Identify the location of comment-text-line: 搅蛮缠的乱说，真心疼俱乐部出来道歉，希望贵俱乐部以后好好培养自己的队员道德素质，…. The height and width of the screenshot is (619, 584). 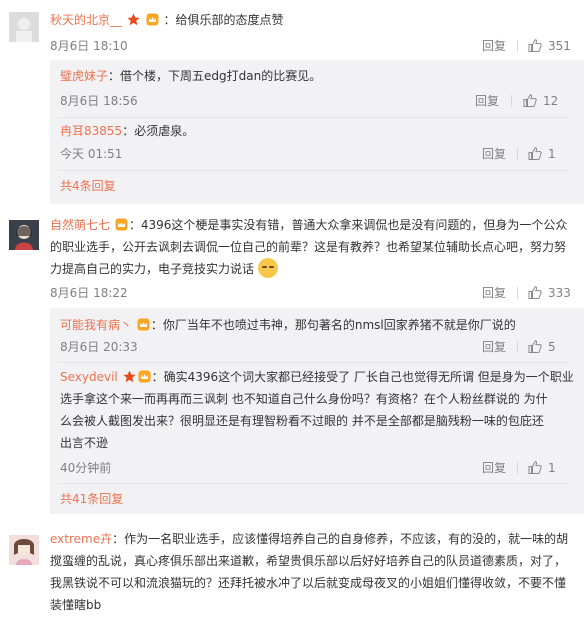
(308, 561).